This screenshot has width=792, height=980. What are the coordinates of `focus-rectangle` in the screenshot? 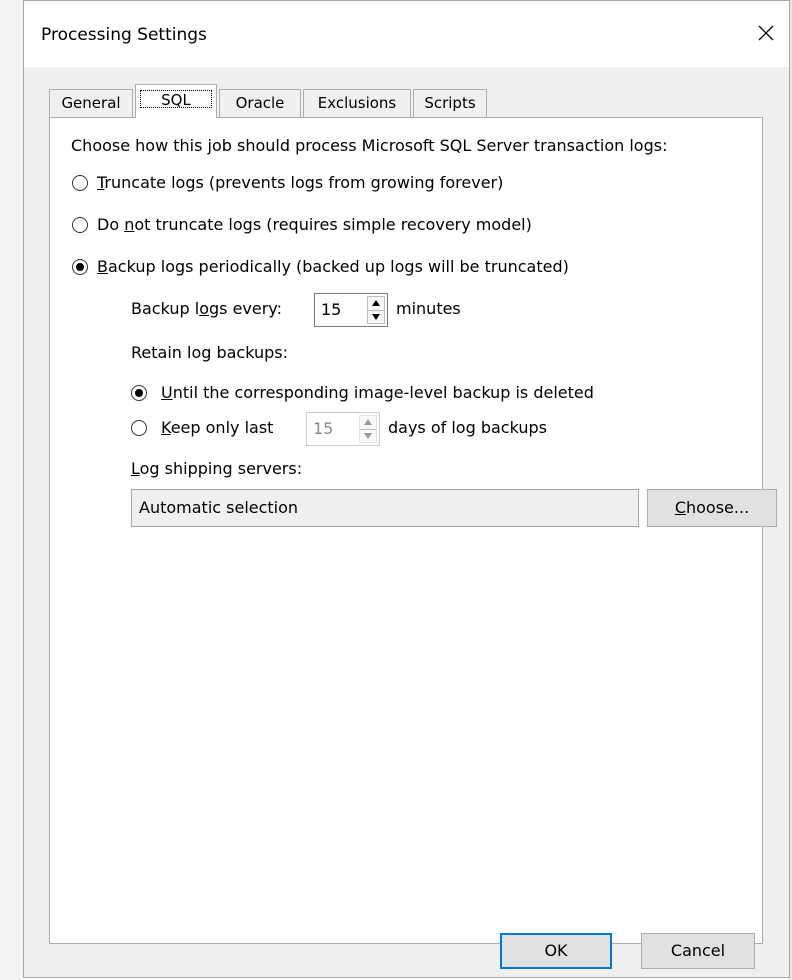 It's located at (176, 99).